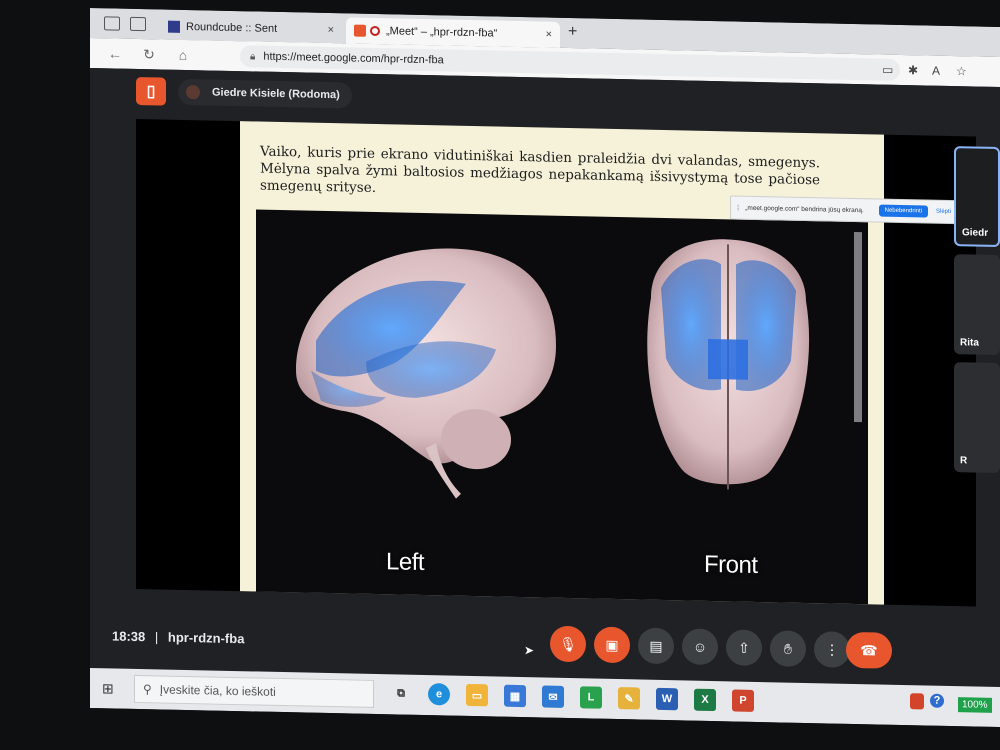  I want to click on door-icon: ▯, so click(151, 92).